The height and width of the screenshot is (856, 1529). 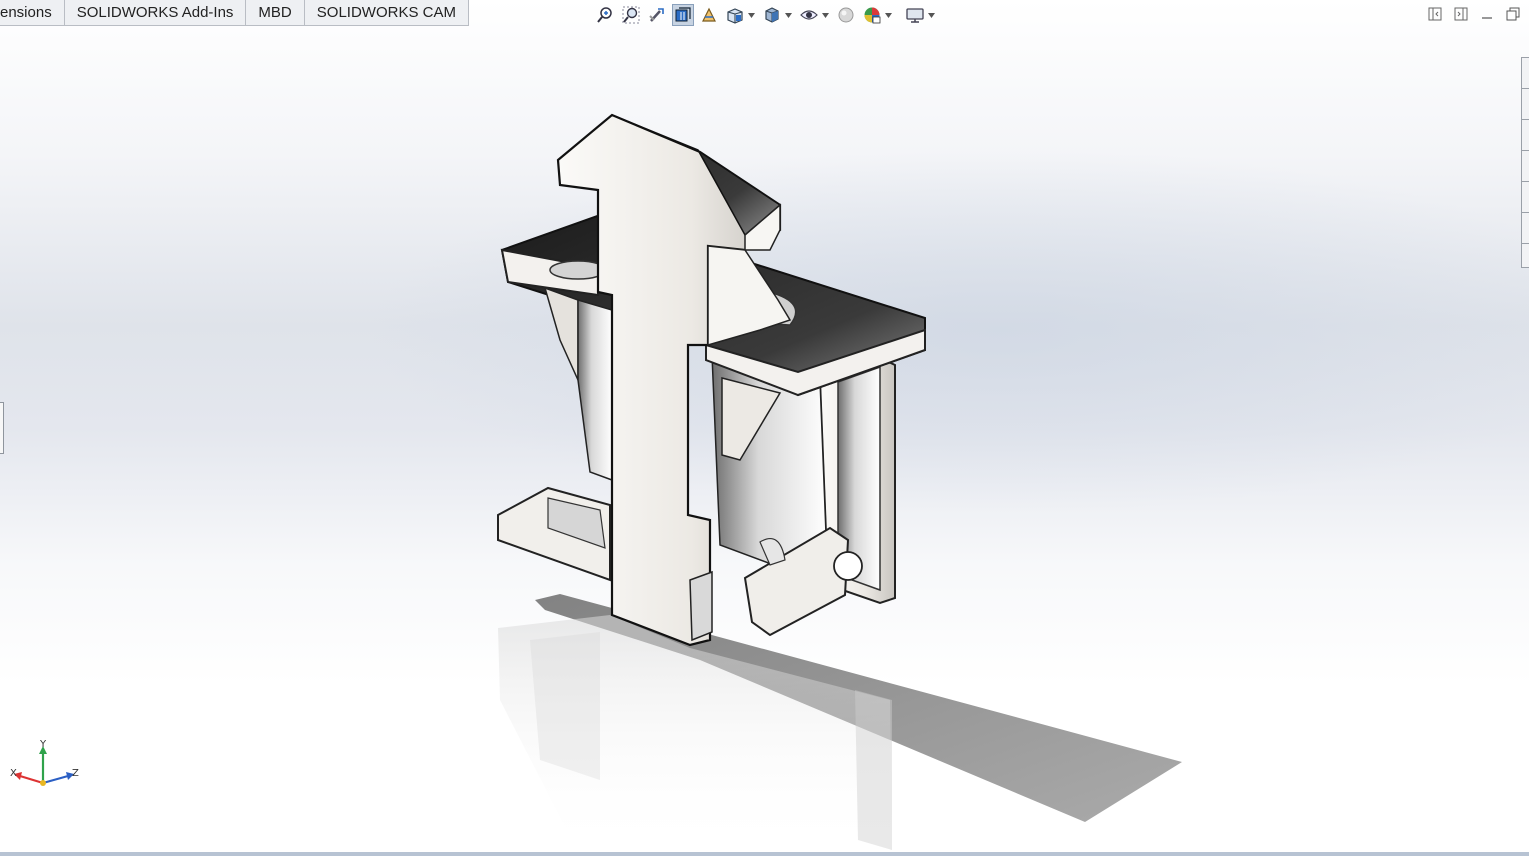 I want to click on triad-x-label: X, so click(x=13, y=773).